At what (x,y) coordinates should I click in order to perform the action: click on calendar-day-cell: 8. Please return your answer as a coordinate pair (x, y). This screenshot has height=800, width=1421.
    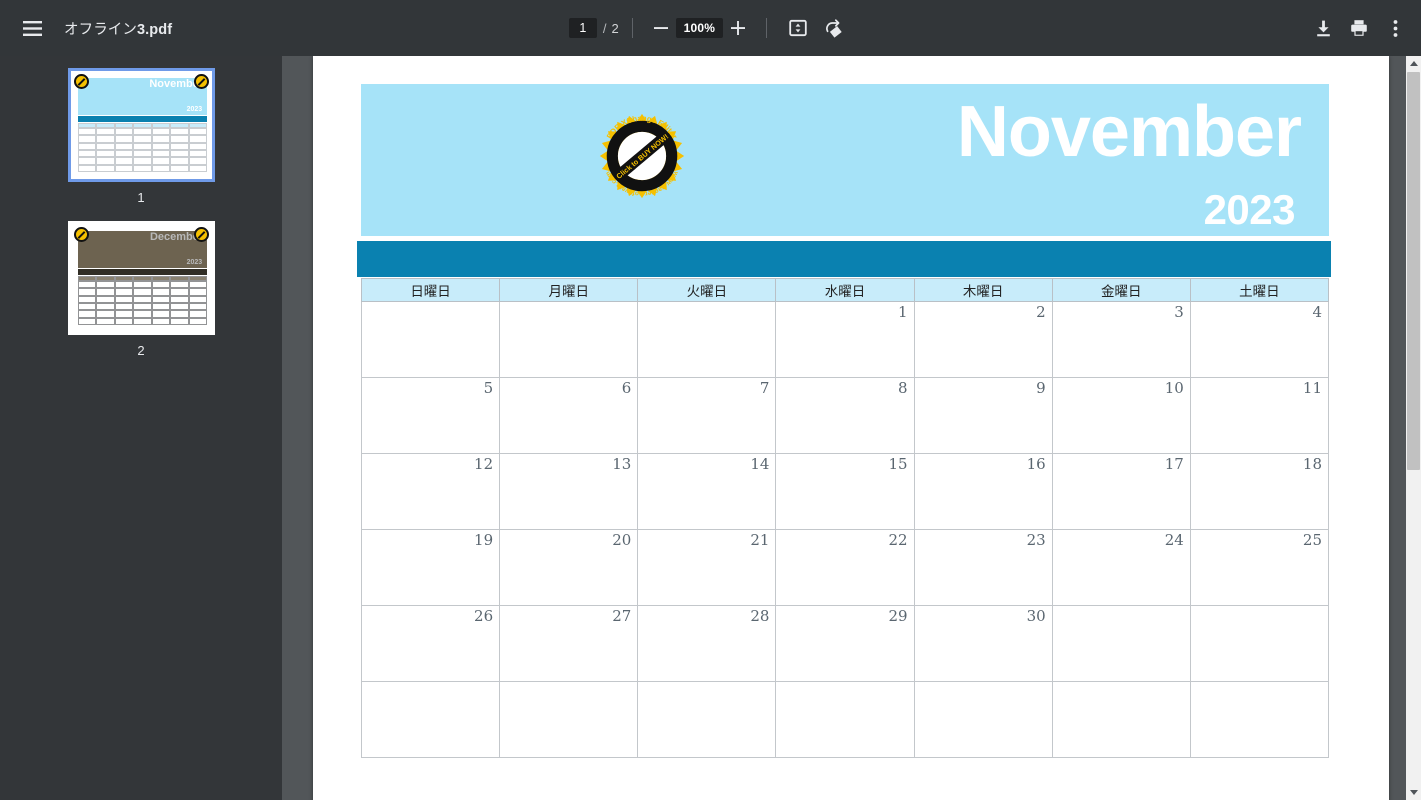
    Looking at the image, I should click on (845, 415).